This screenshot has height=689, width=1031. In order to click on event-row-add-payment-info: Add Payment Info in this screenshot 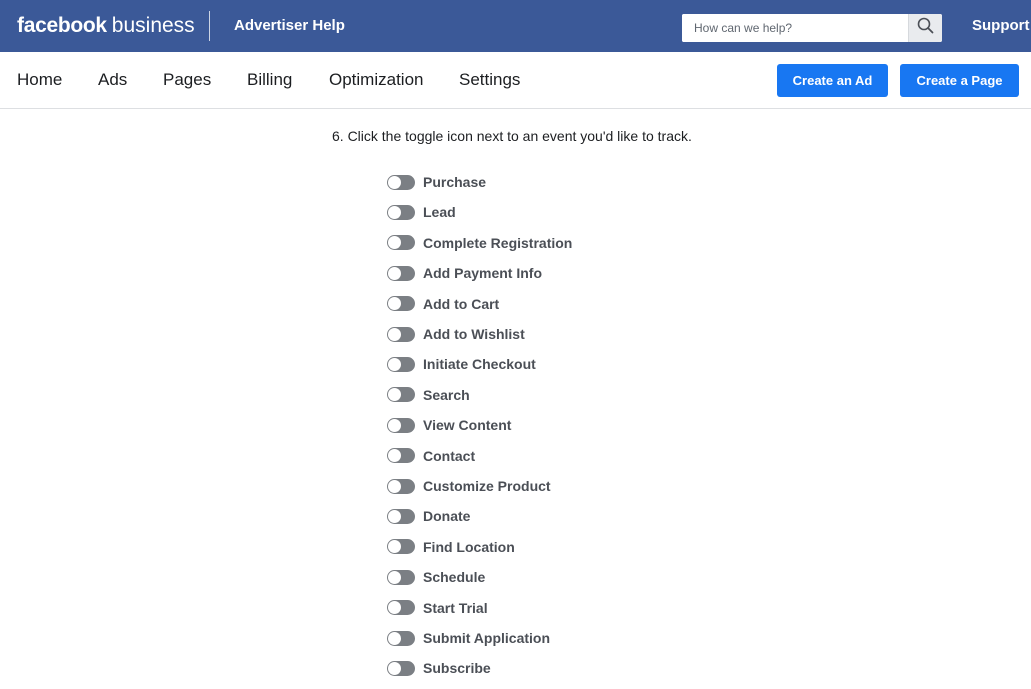, I will do `click(537, 273)`.